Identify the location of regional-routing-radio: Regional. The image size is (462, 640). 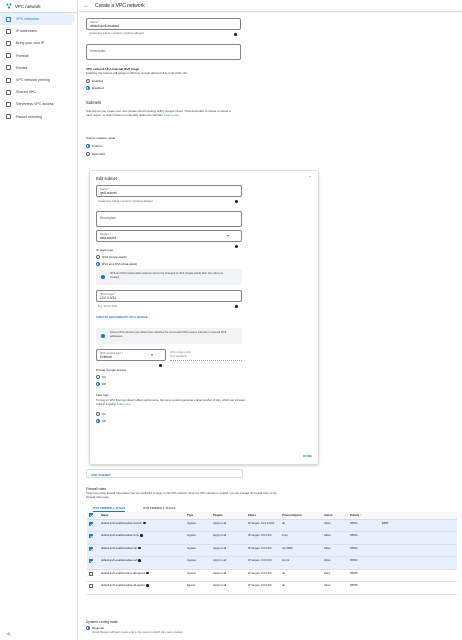
(95, 627).